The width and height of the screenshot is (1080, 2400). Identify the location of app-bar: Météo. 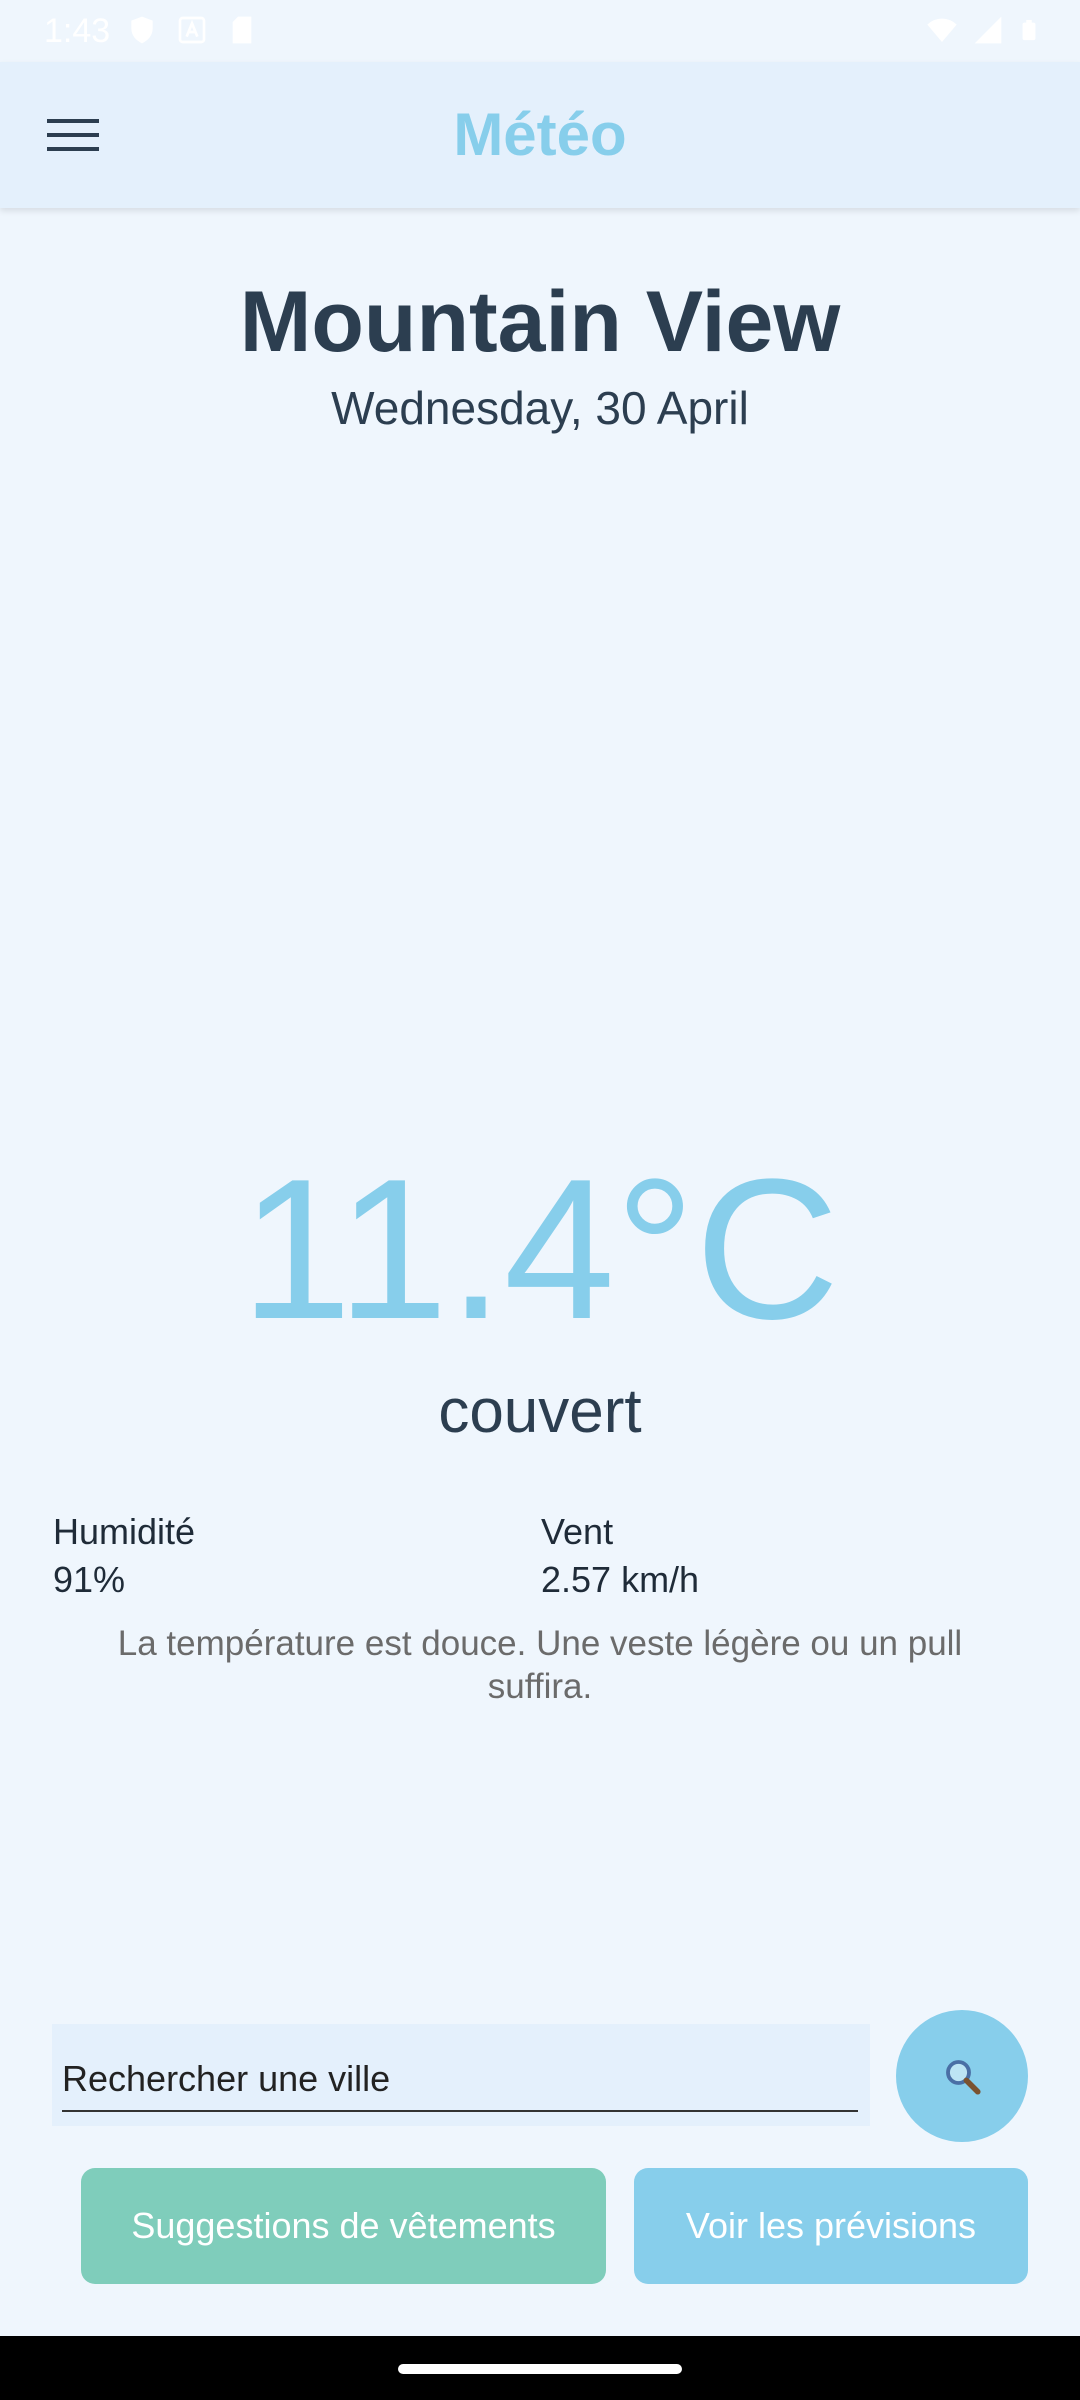
(540, 135).